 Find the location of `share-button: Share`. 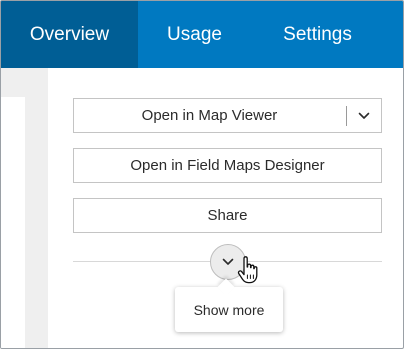

share-button: Share is located at coordinates (227, 215).